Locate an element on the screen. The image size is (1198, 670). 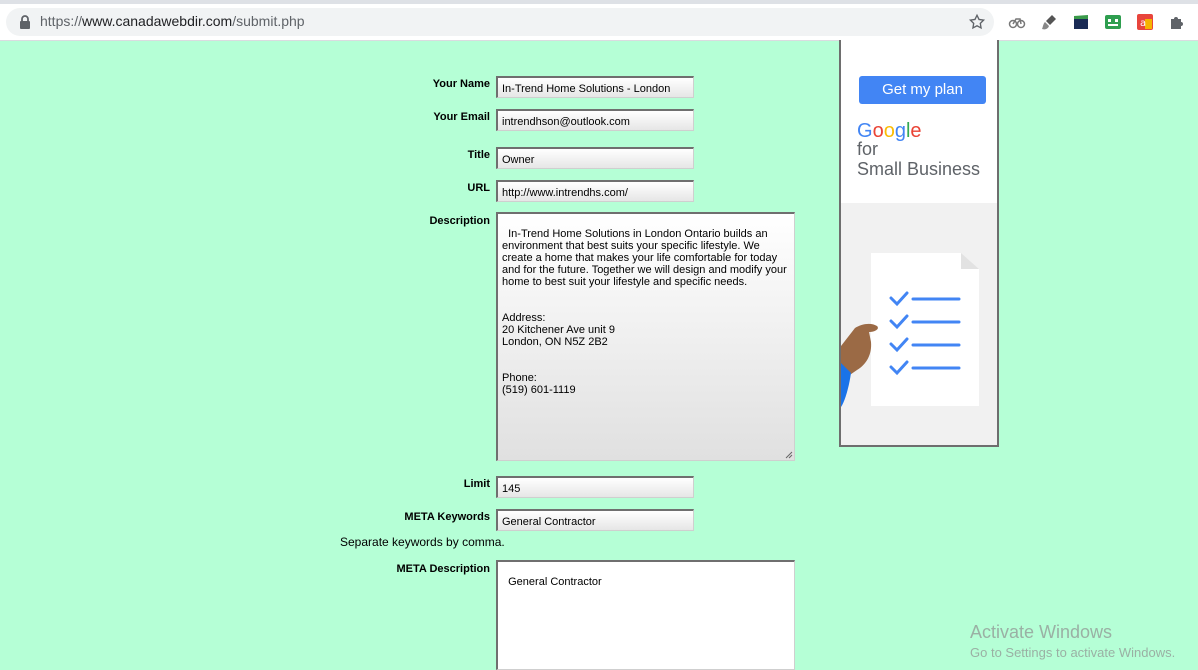
bookmark-star-icon is located at coordinates (977, 22).